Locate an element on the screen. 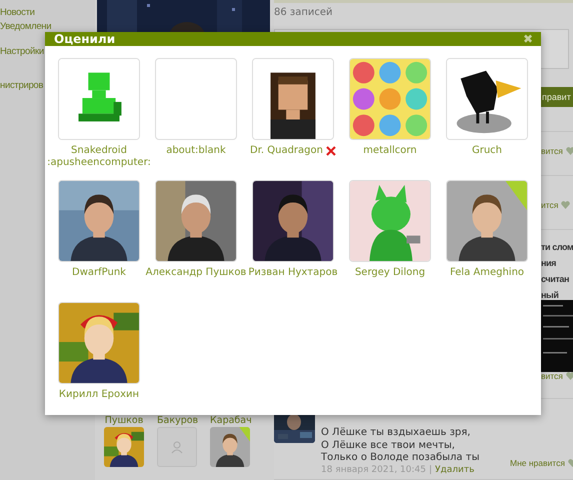 The image size is (573, 480). user-placeholder is located at coordinates (177, 447).